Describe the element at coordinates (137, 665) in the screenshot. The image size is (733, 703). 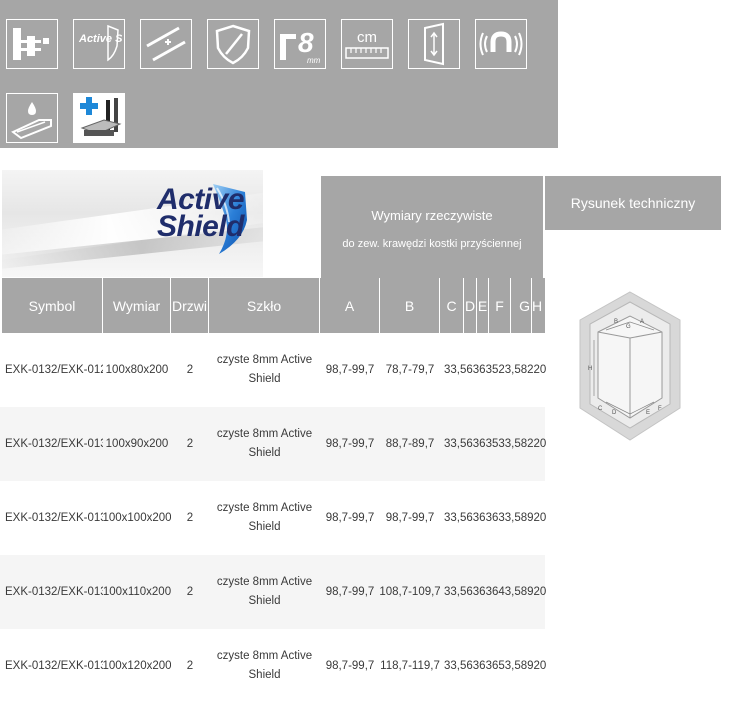
I see `cell-wymiar: 100x120x200` at that location.